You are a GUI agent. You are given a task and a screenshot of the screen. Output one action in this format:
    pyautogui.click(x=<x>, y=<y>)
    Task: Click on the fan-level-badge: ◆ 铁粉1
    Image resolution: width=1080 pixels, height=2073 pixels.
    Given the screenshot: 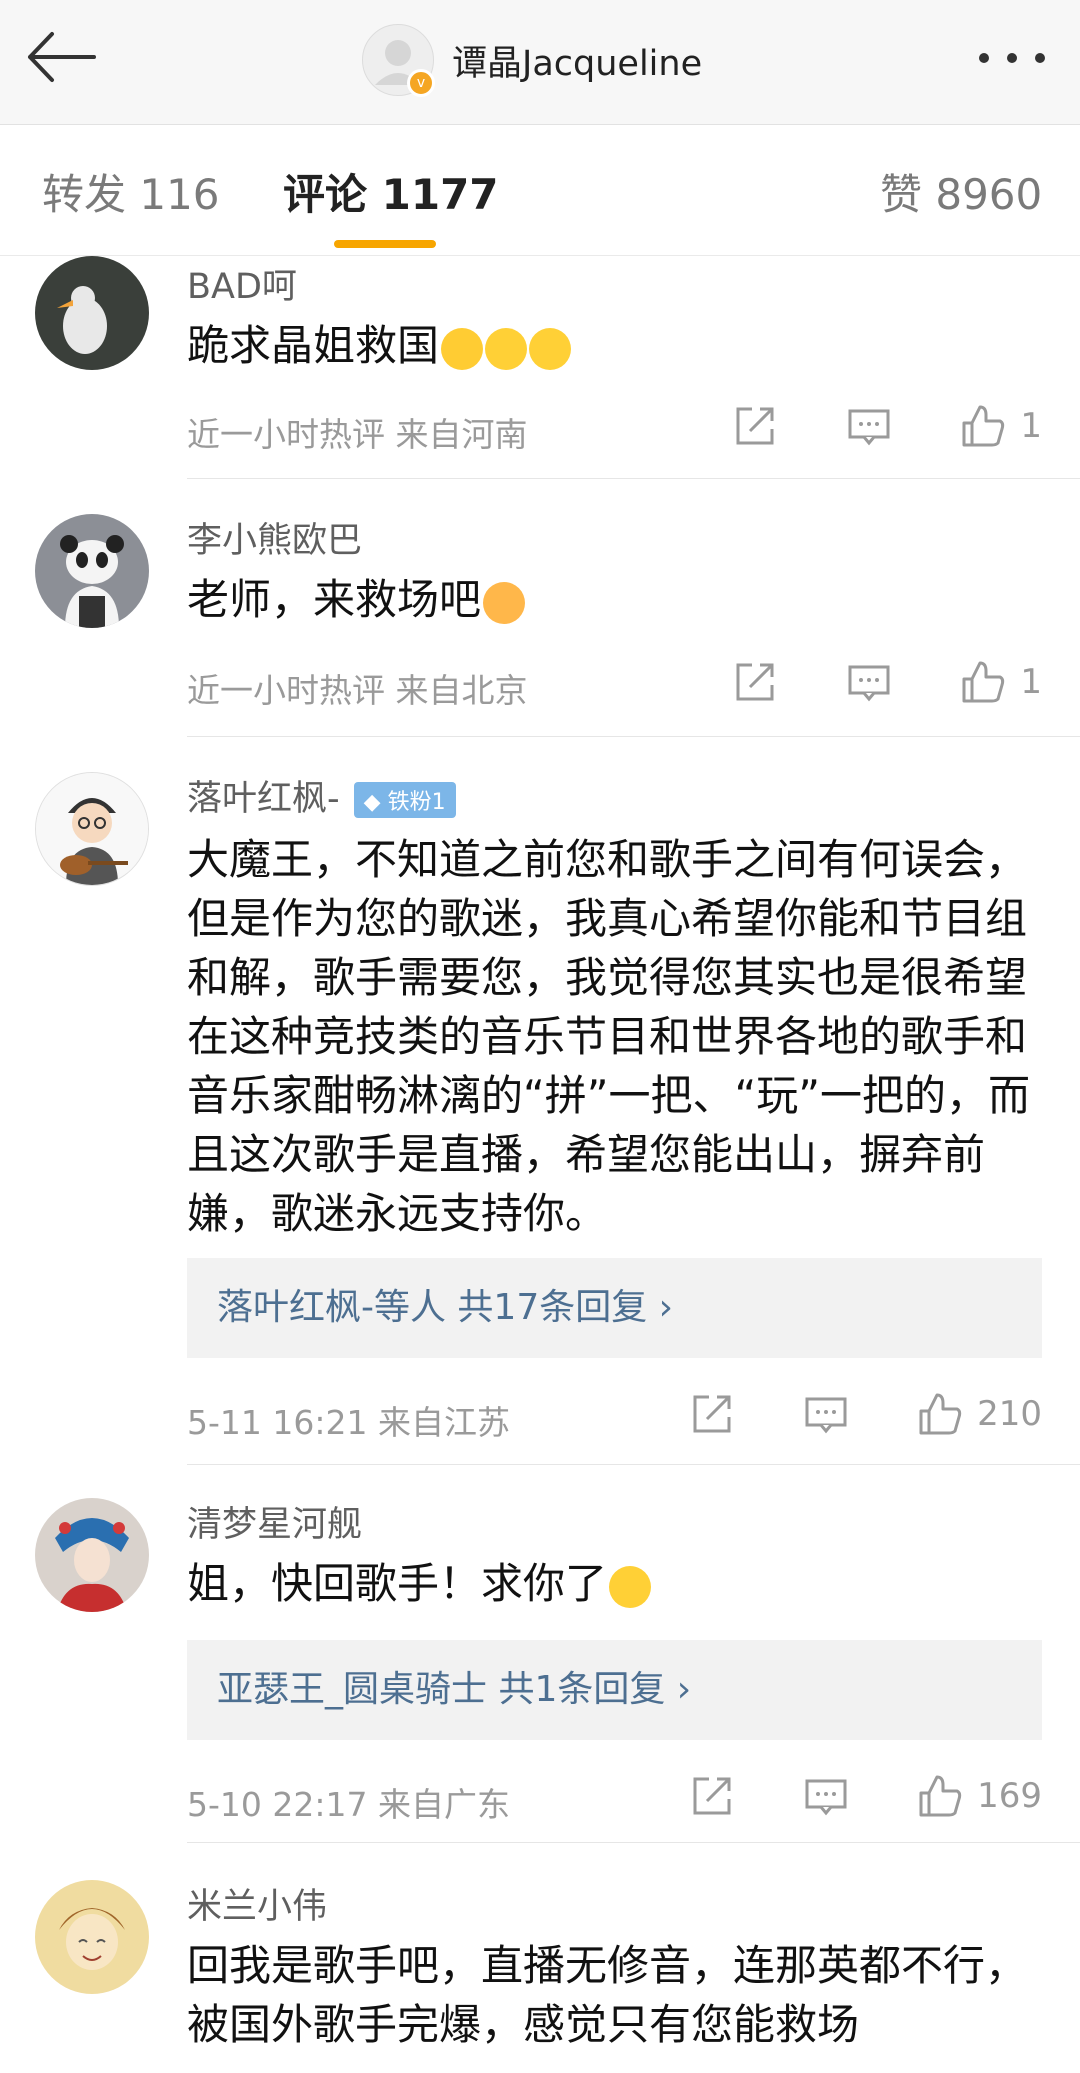 What is the action you would take?
    pyautogui.click(x=404, y=800)
    